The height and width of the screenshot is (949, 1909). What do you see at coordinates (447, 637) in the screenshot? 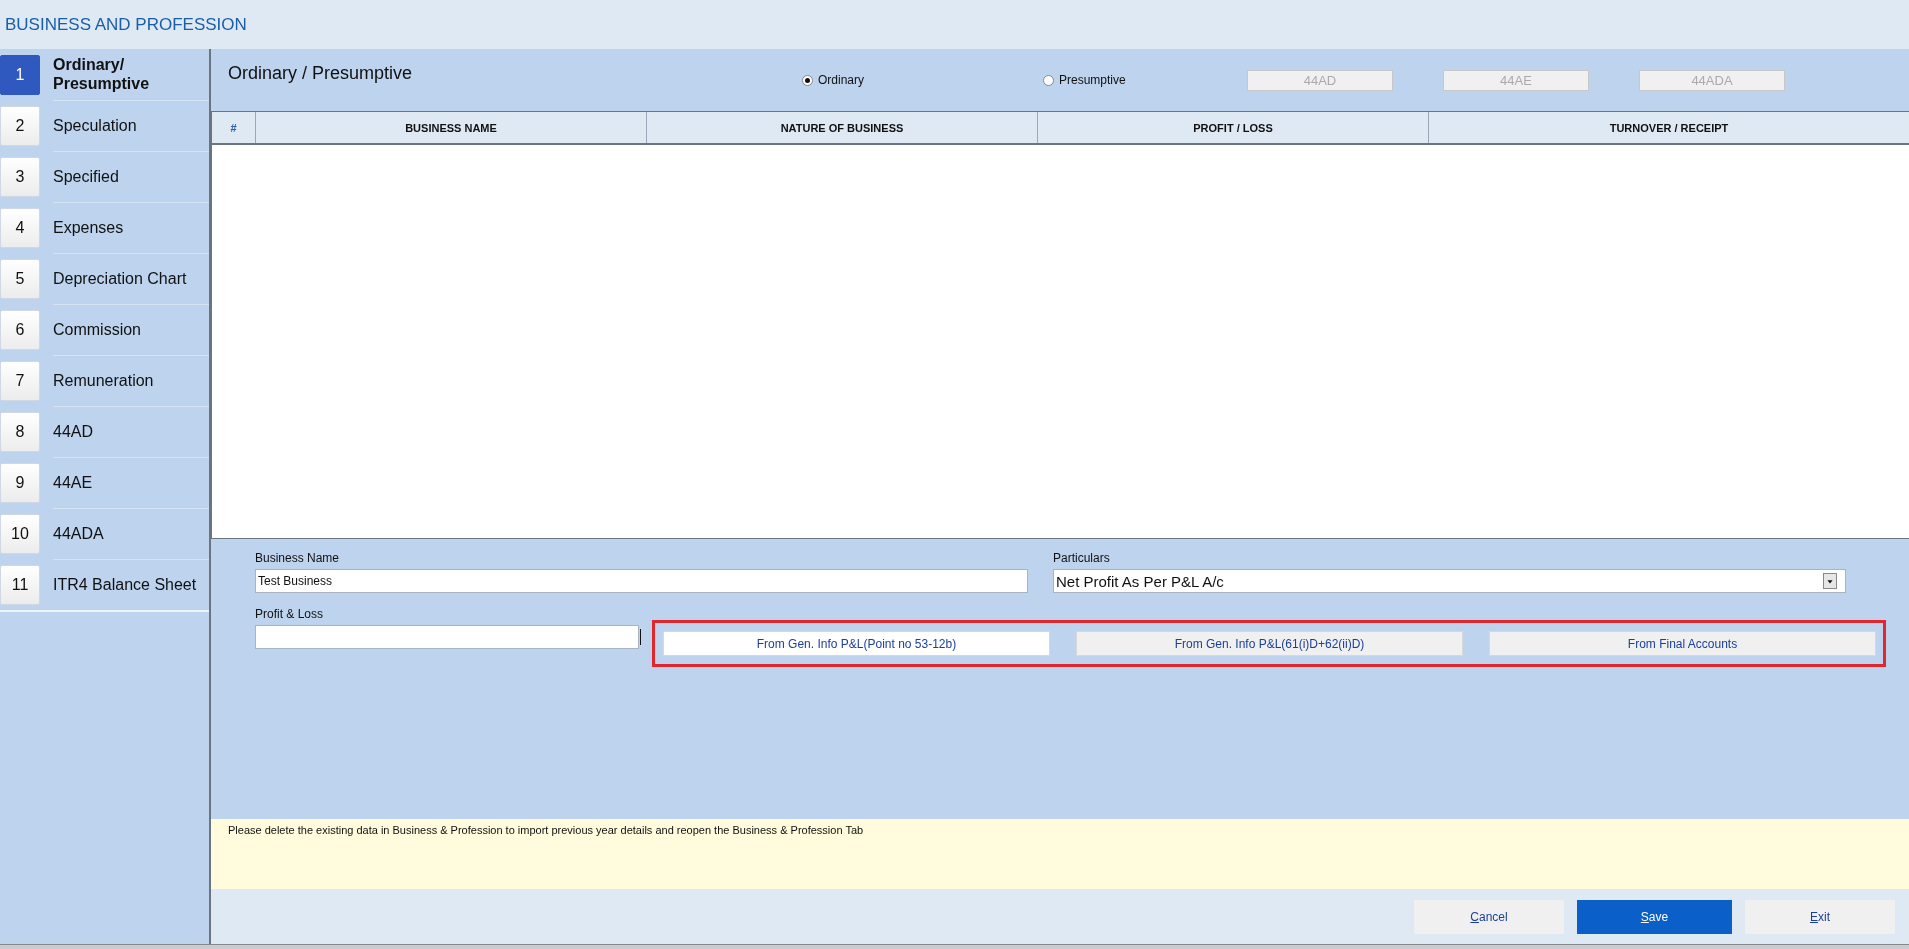
I see `profit-loss-field` at bounding box center [447, 637].